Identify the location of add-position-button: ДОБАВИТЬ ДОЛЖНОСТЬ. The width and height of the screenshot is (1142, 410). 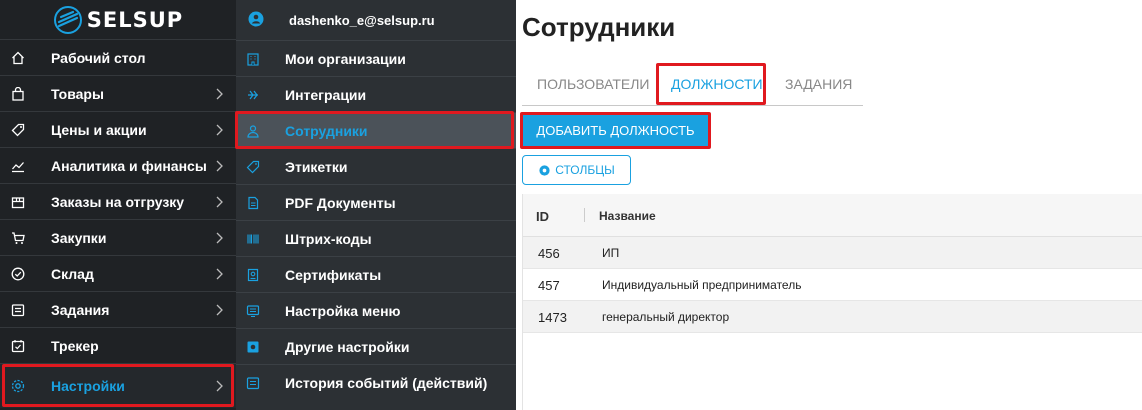
(615, 130).